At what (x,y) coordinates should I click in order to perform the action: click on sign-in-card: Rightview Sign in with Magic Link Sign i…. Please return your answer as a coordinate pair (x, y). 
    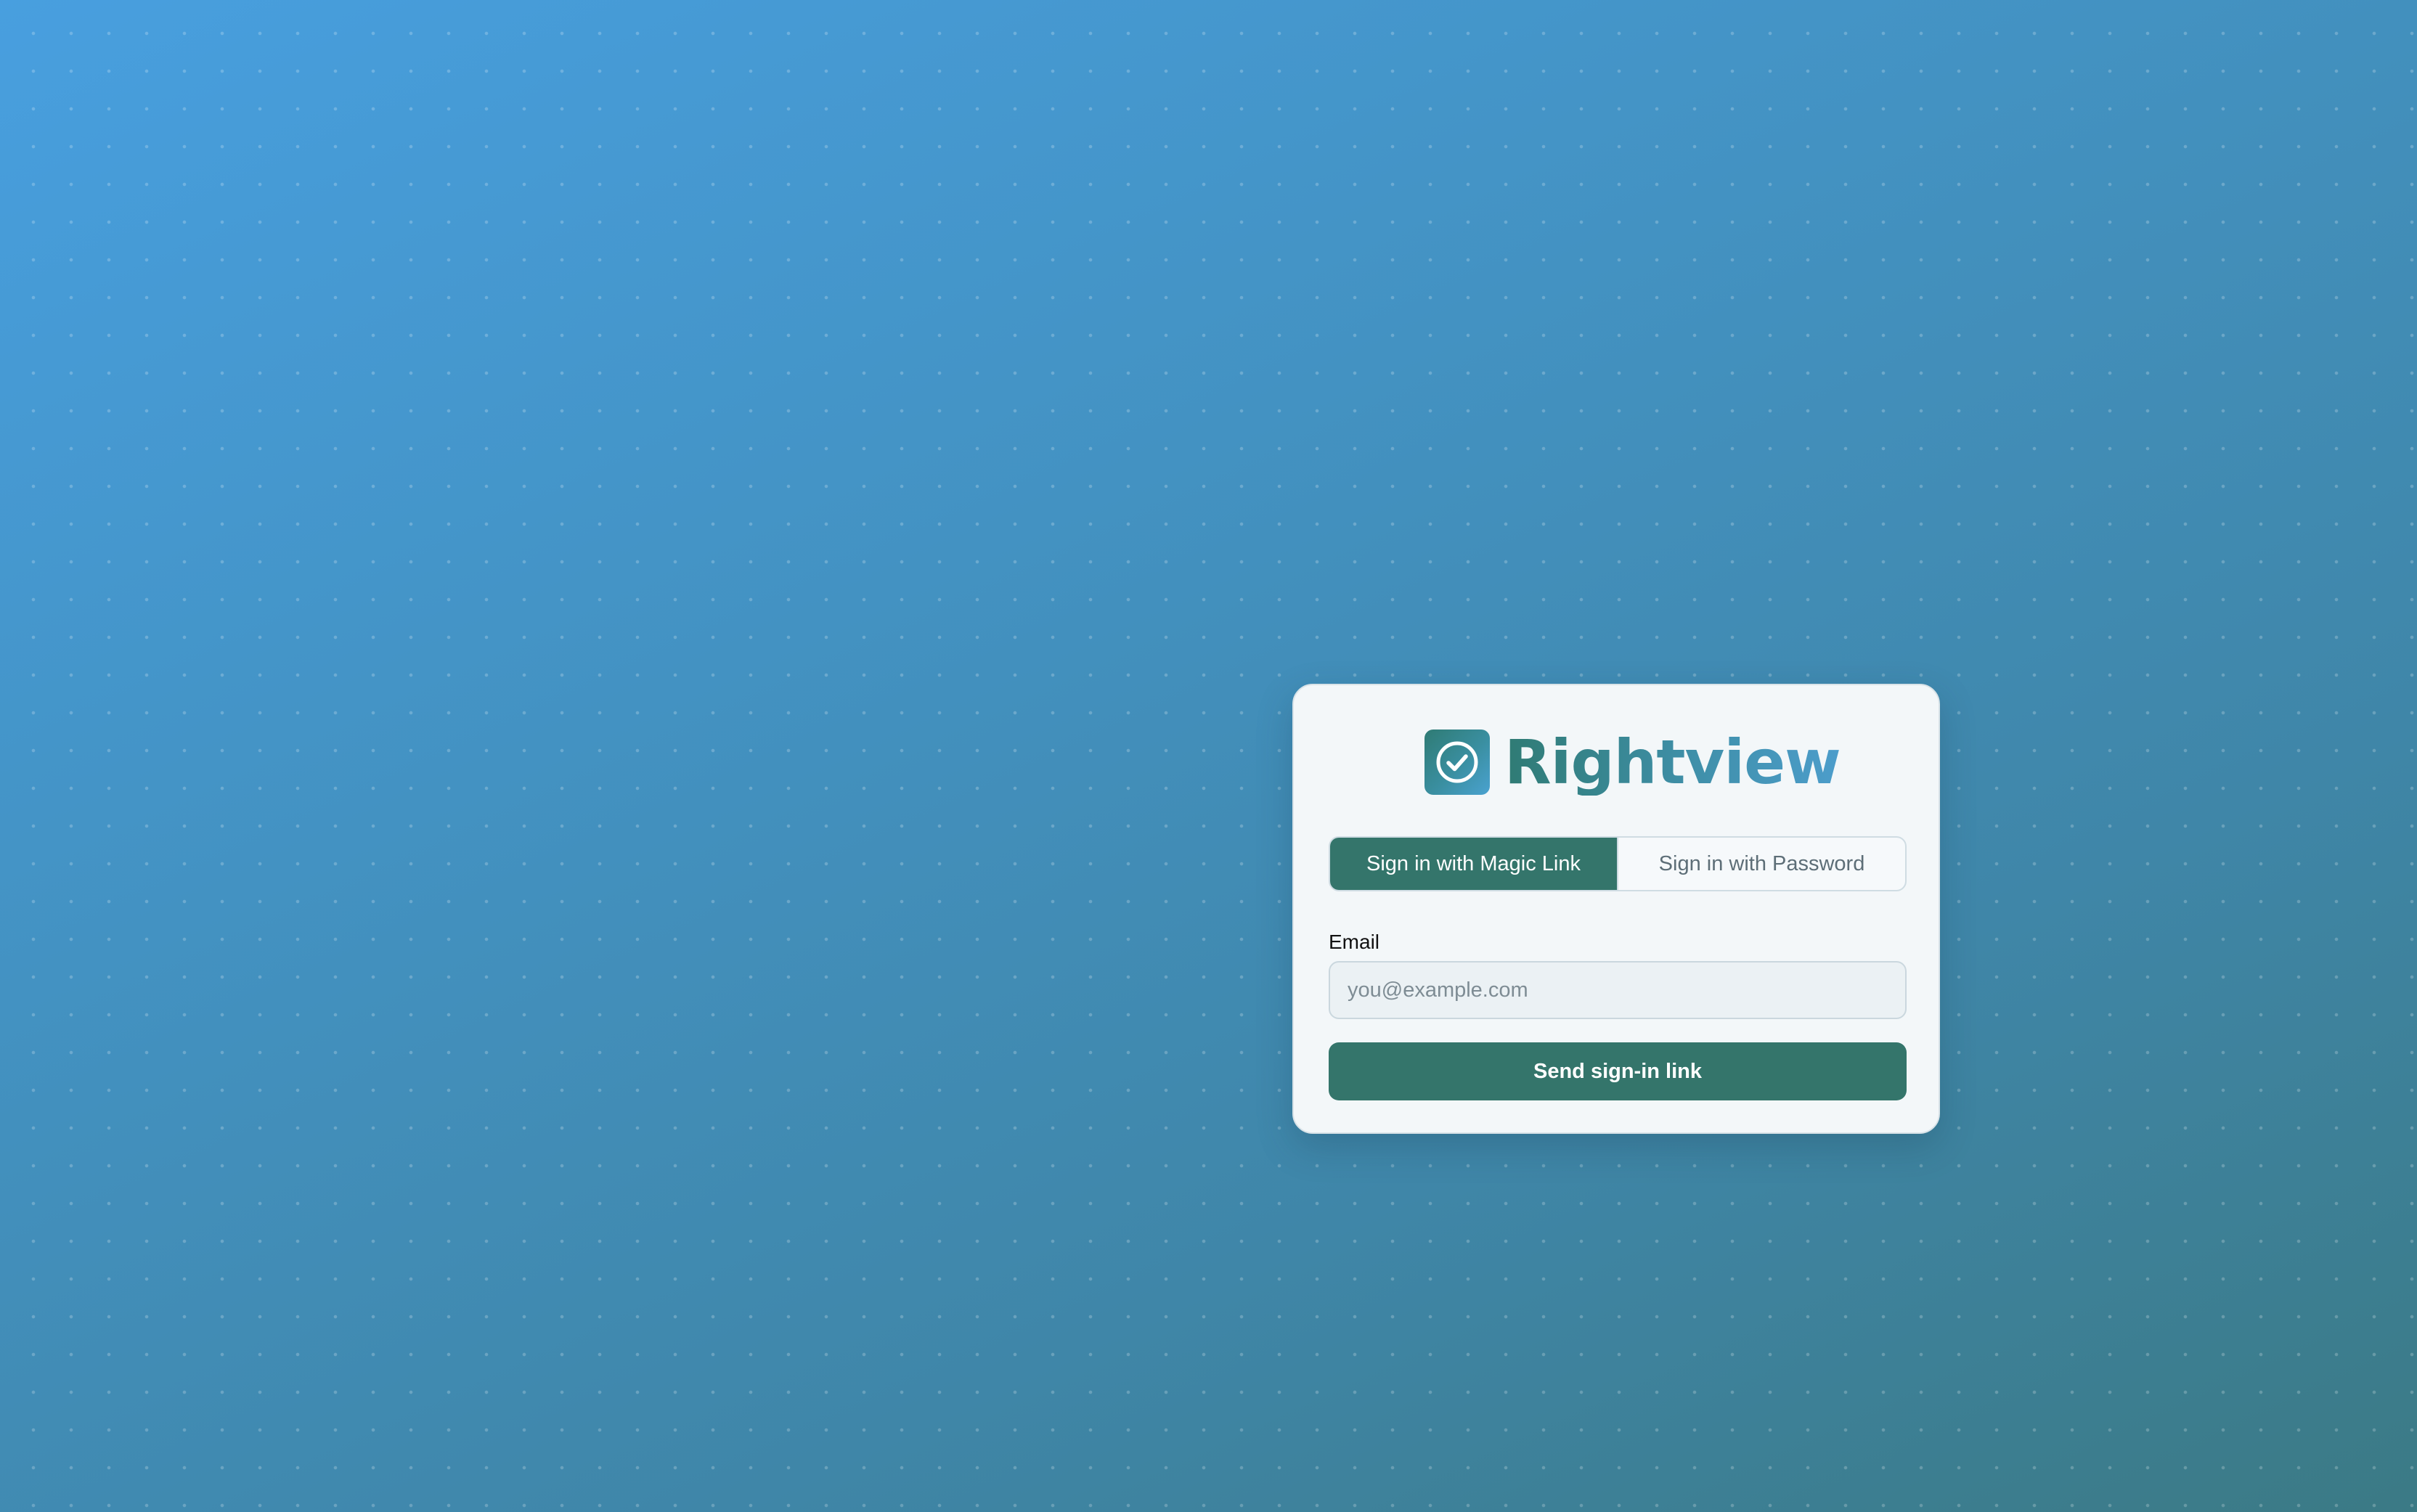
    Looking at the image, I should click on (1616, 909).